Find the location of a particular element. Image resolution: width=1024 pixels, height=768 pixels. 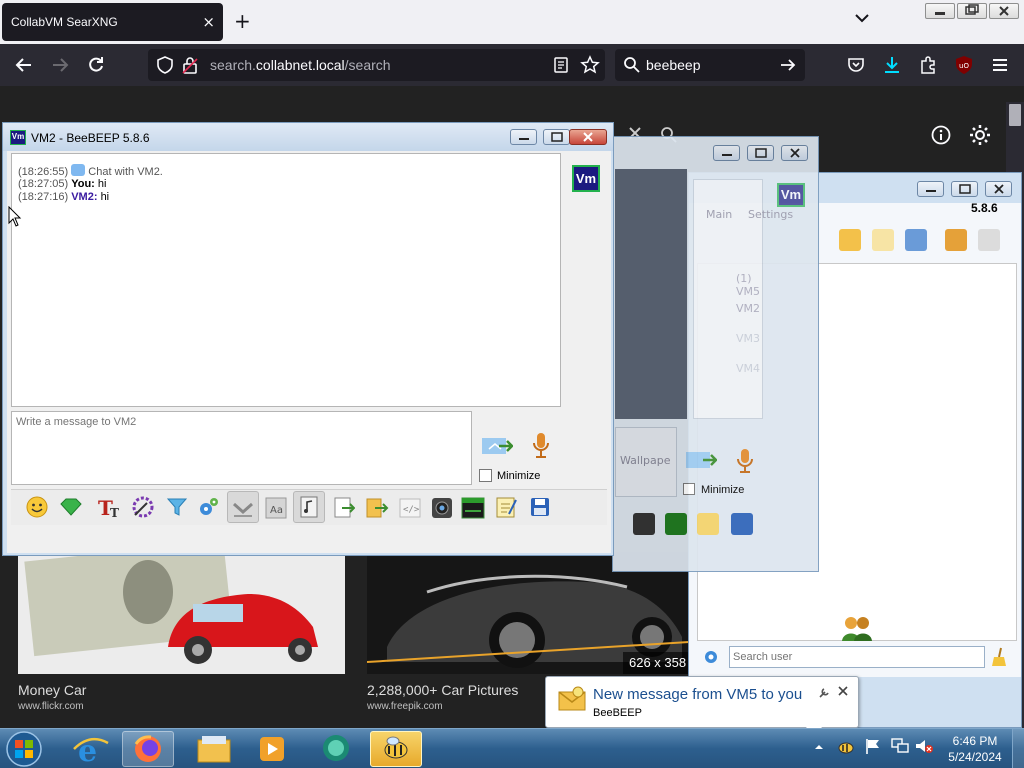

list-item: VM4 is located at coordinates (748, 368).